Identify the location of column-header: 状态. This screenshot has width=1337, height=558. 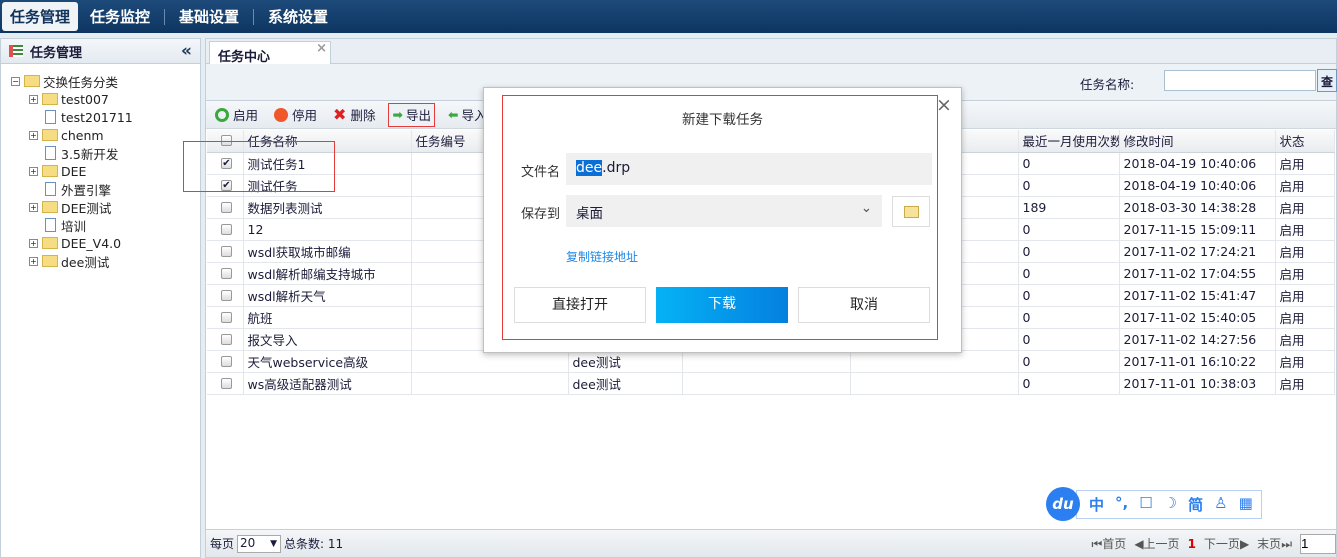
(1305, 141).